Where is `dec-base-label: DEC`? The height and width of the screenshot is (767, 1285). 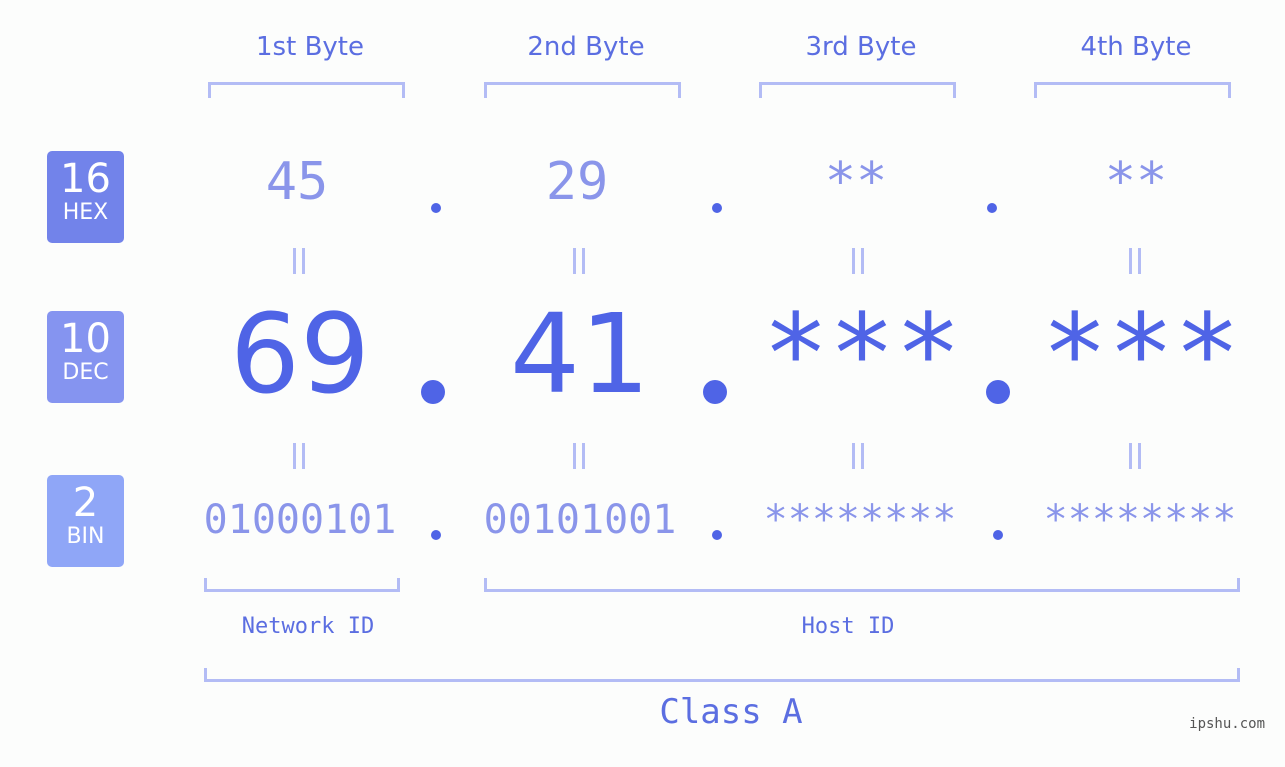
dec-base-label: DEC is located at coordinates (85, 372).